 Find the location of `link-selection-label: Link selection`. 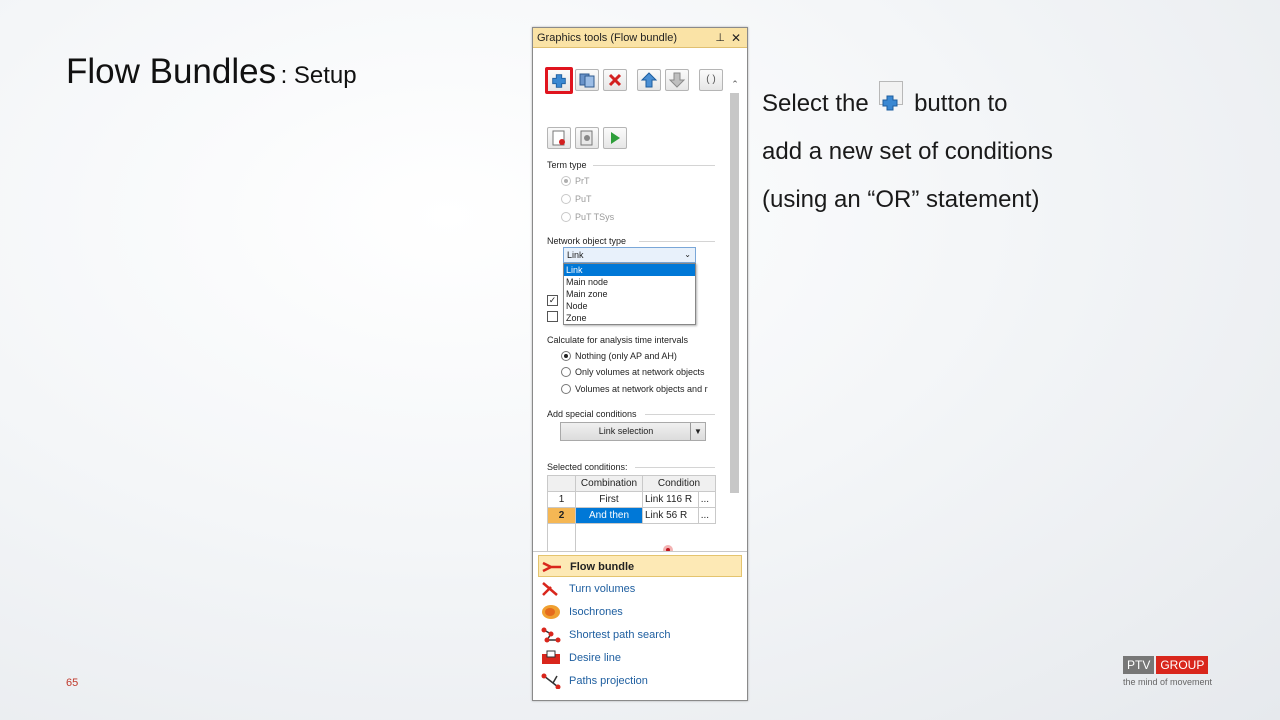

link-selection-label: Link selection is located at coordinates (626, 431).